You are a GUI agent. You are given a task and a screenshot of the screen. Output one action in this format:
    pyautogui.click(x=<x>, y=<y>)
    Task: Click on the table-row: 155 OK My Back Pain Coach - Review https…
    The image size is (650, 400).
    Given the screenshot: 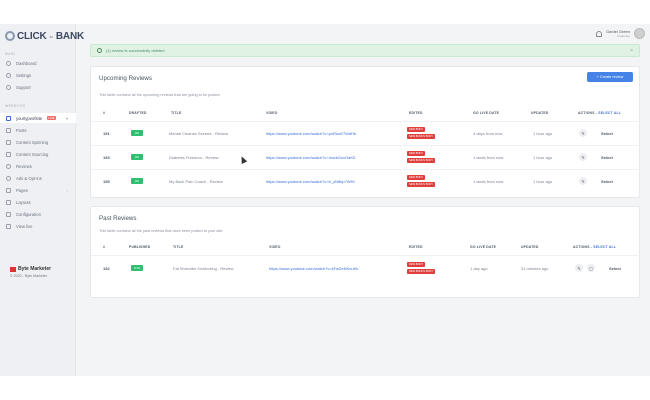 What is the action you would take?
    pyautogui.click(x=366, y=181)
    